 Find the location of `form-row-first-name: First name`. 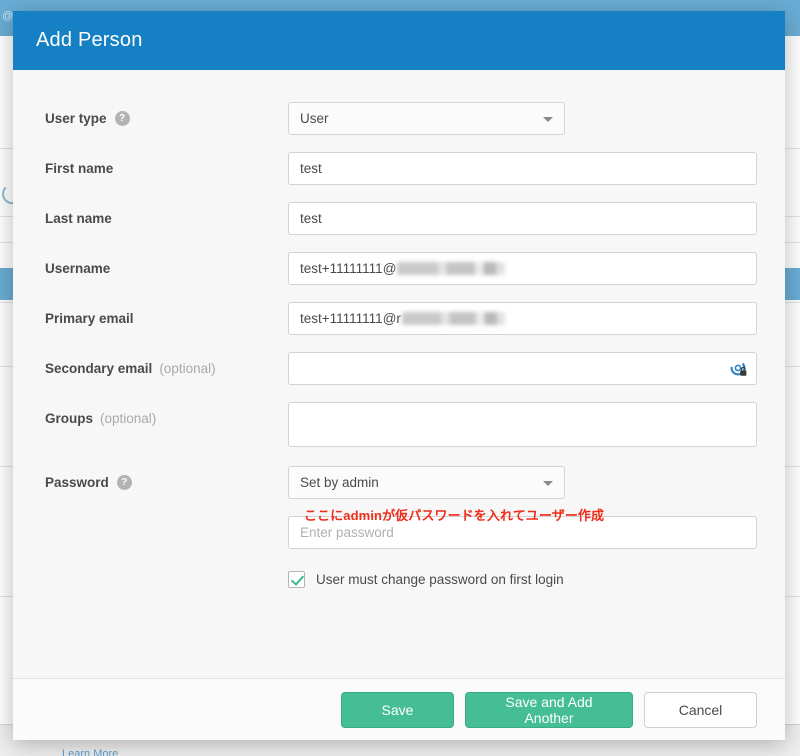

form-row-first-name: First name is located at coordinates (399, 177).